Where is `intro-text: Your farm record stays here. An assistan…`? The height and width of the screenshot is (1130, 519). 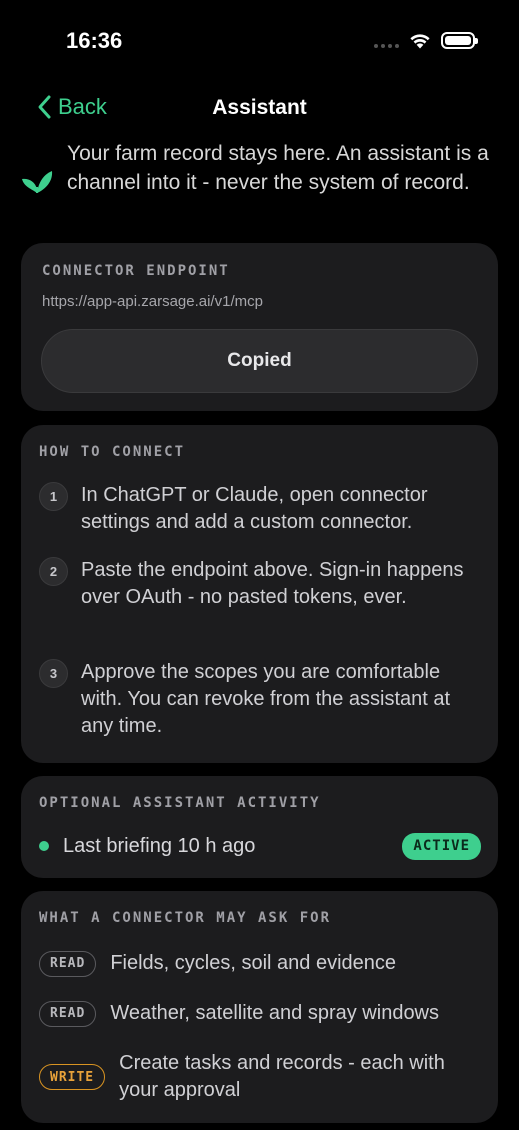
intro-text: Your farm record stays here. An assistan… is located at coordinates (278, 168).